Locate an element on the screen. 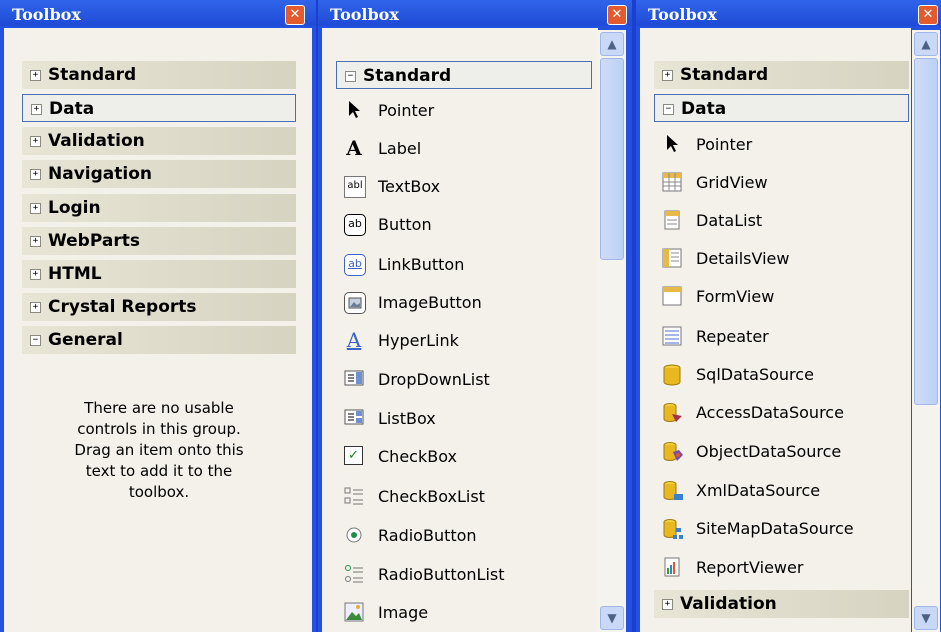  tool-item-hyperlink: A HyperLink is located at coordinates (464, 340).